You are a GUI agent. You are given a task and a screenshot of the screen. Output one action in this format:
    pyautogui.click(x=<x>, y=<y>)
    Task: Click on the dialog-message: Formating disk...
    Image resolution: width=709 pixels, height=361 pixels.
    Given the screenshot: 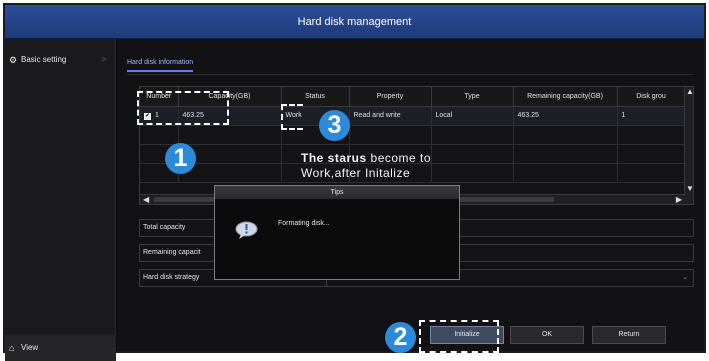 What is the action you would take?
    pyautogui.click(x=304, y=223)
    